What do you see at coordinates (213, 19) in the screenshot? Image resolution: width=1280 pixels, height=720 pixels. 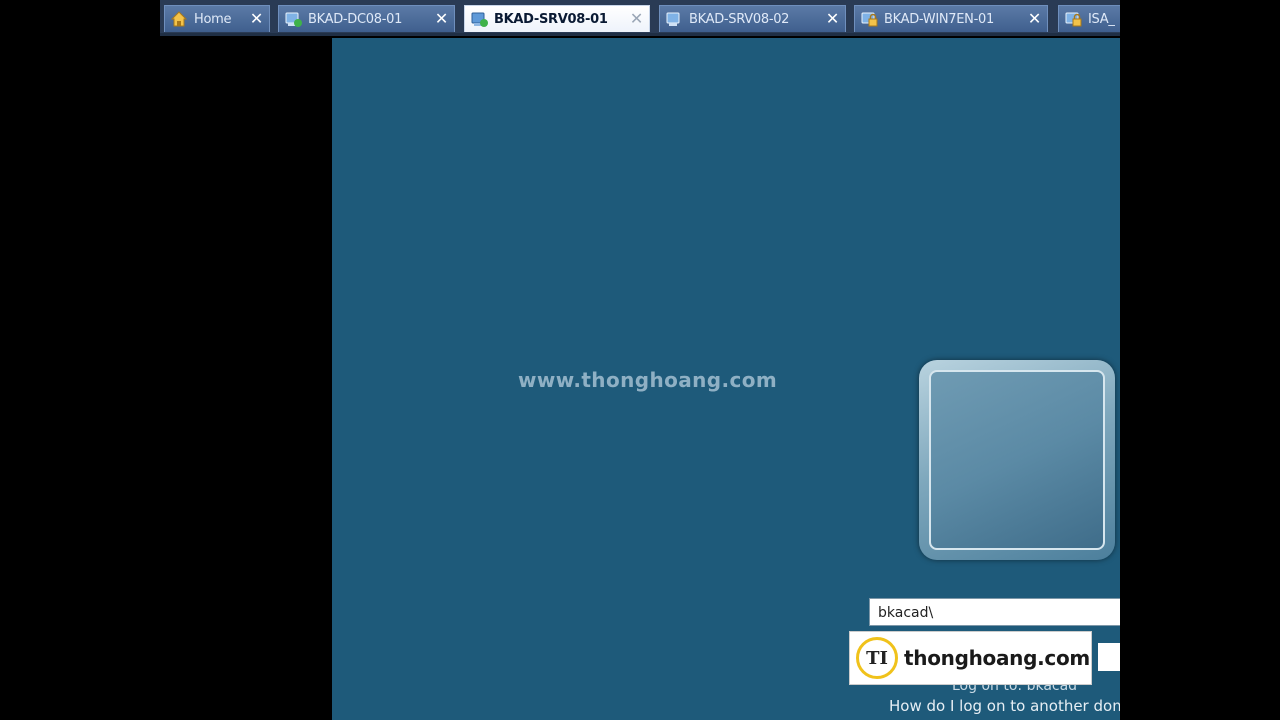 I see `tab-label: Home` at bounding box center [213, 19].